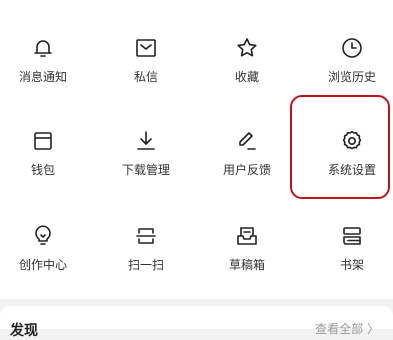 Image resolution: width=393 pixels, height=340 pixels. What do you see at coordinates (42, 77) in the screenshot?
I see `menu-item-label: 消息通知` at bounding box center [42, 77].